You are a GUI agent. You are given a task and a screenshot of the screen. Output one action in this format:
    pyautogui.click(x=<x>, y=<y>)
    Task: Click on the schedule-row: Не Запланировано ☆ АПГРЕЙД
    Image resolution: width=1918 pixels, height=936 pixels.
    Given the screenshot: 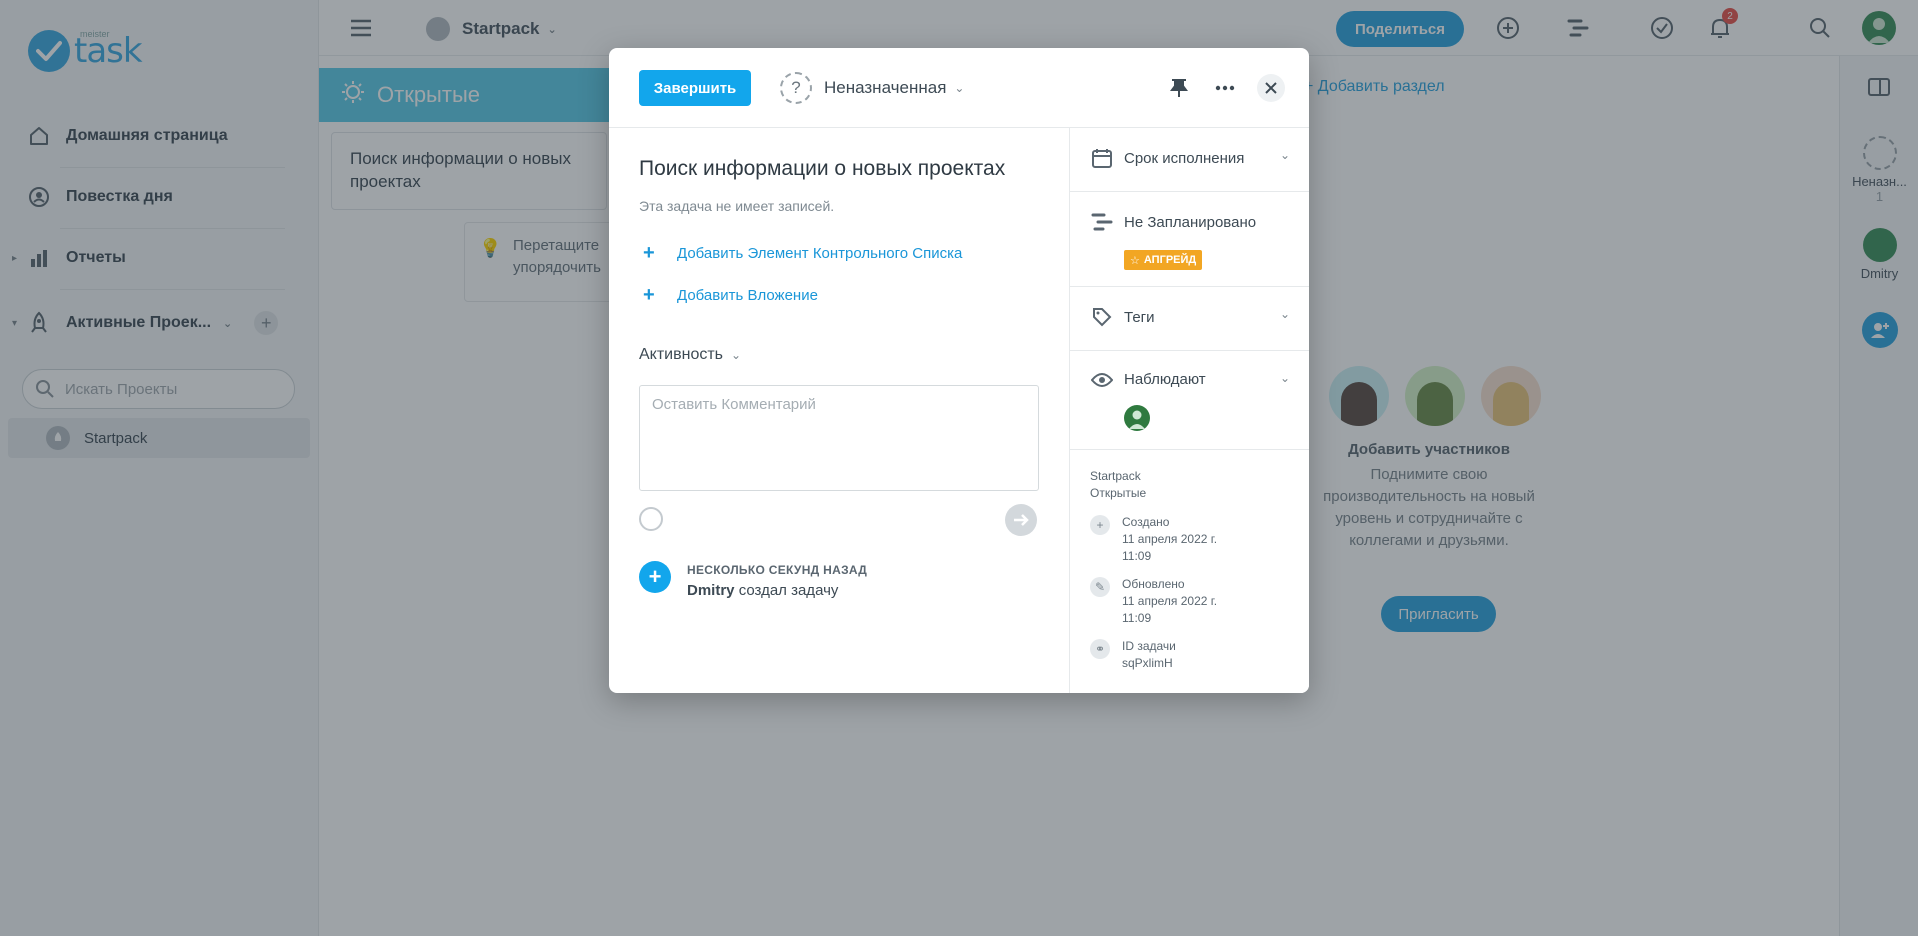 What is the action you would take?
    pyautogui.click(x=1189, y=239)
    